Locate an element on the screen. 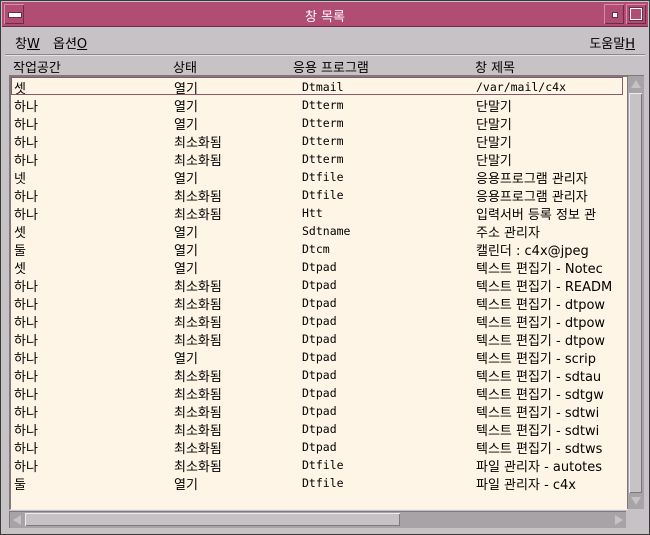  column-header-application: 응용 프로그램 is located at coordinates (331, 68).